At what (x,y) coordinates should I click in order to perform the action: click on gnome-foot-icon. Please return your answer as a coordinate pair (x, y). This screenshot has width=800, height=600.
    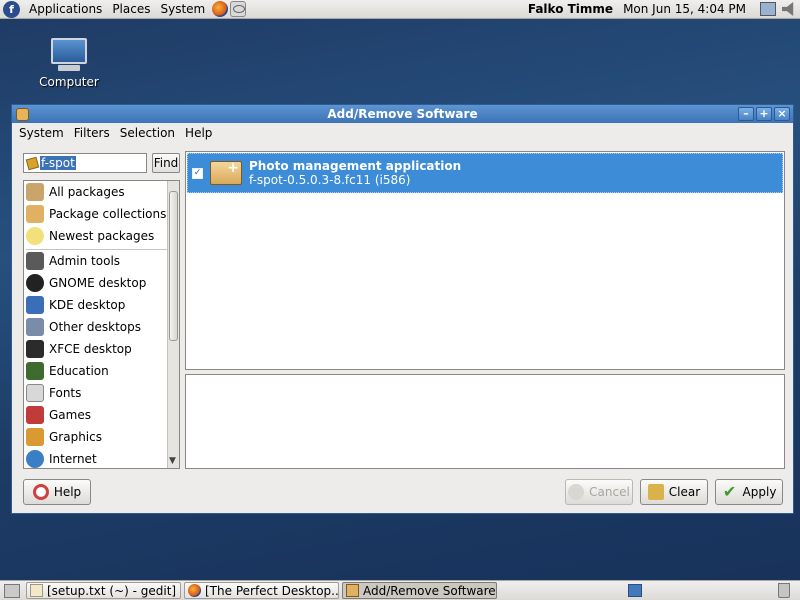
    Looking at the image, I should click on (35, 283).